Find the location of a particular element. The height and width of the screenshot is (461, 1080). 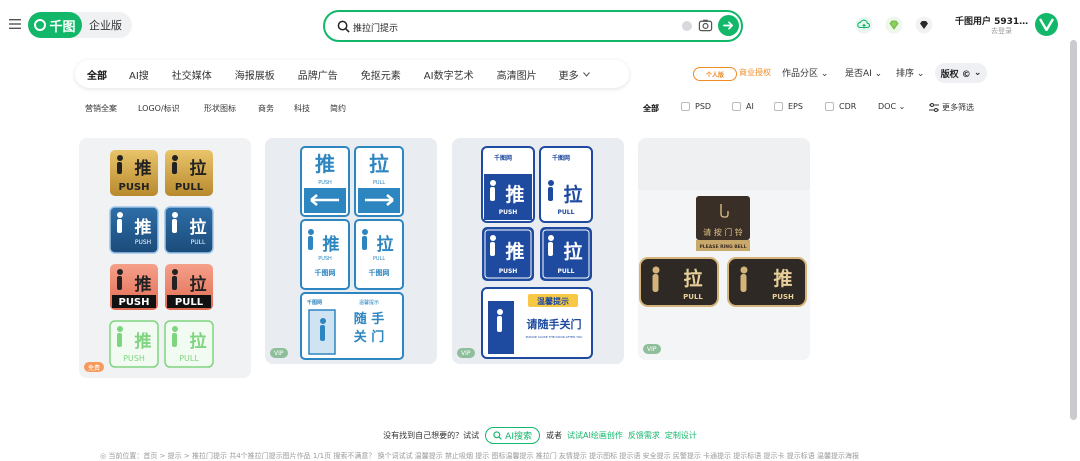

ai-draw-link: 试试AI绘画创作 is located at coordinates (595, 435).